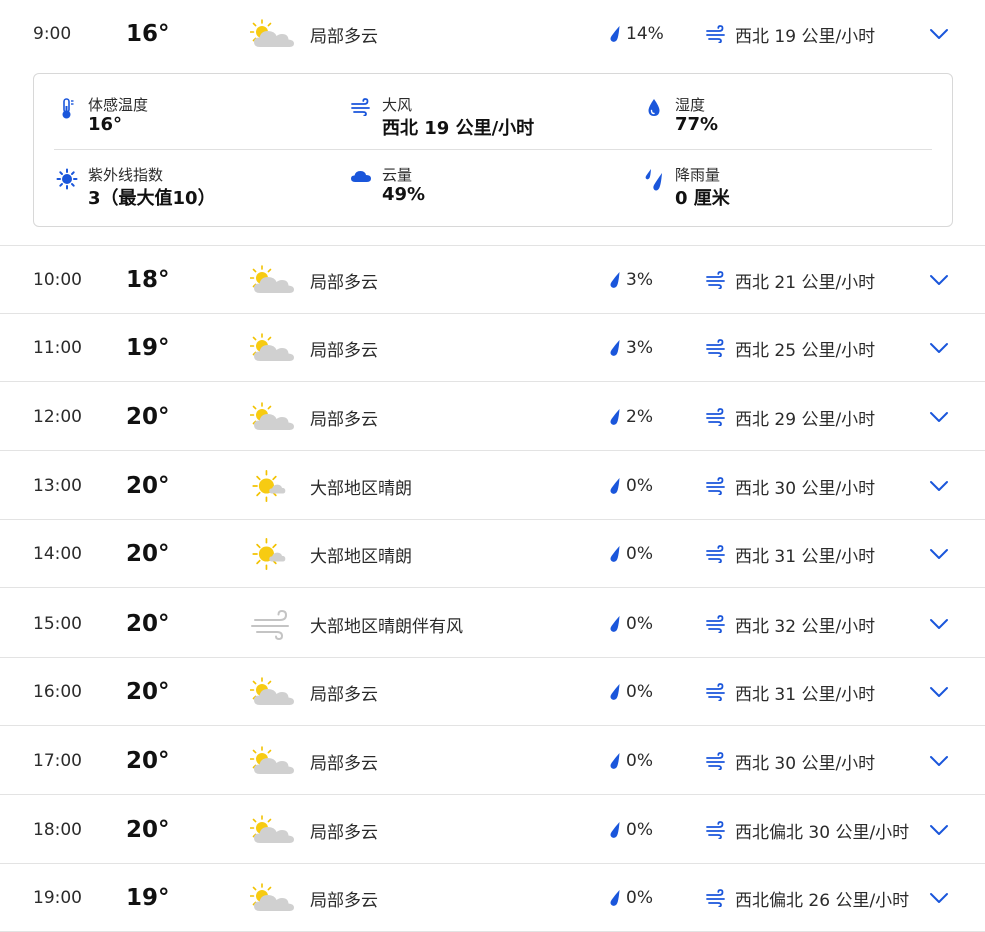 This screenshot has width=985, height=932. What do you see at coordinates (492, 624) in the screenshot?
I see `hour-row: 15:00 20° 大部地区晴朗伴有风 0% 西北 32 公里/小时` at bounding box center [492, 624].